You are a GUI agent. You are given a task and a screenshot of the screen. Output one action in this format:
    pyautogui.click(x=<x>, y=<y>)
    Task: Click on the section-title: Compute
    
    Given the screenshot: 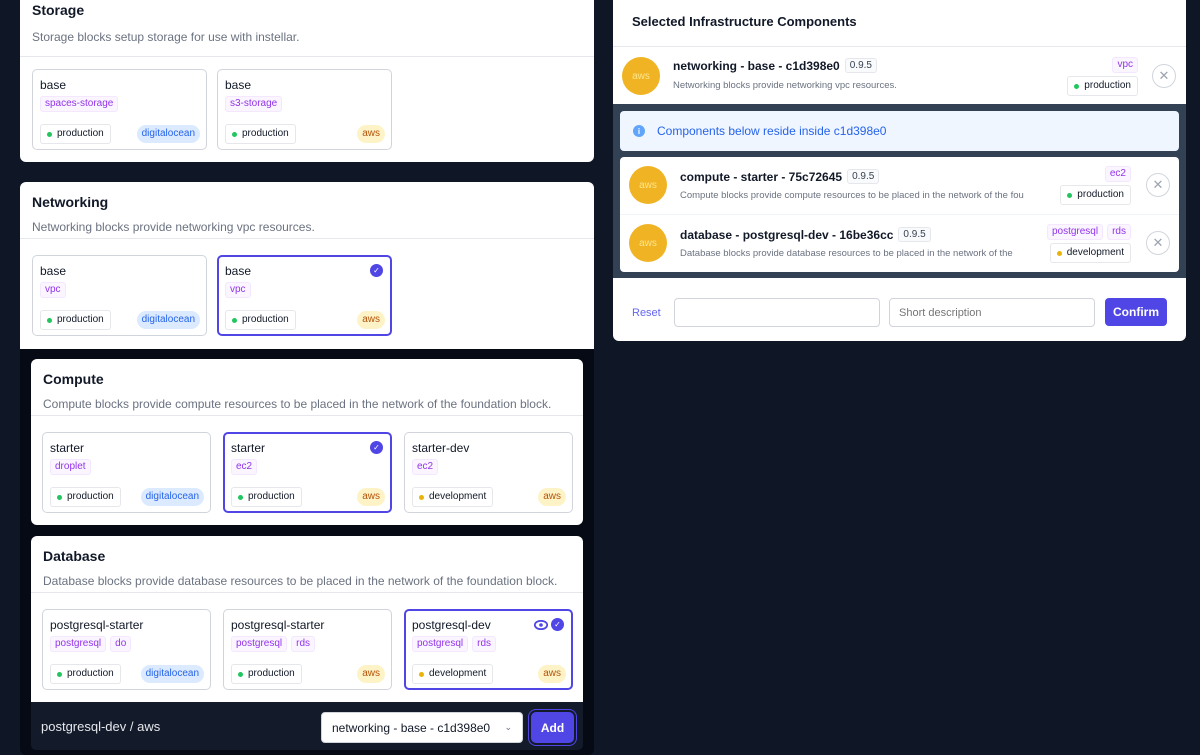 What is the action you would take?
    pyautogui.click(x=73, y=379)
    